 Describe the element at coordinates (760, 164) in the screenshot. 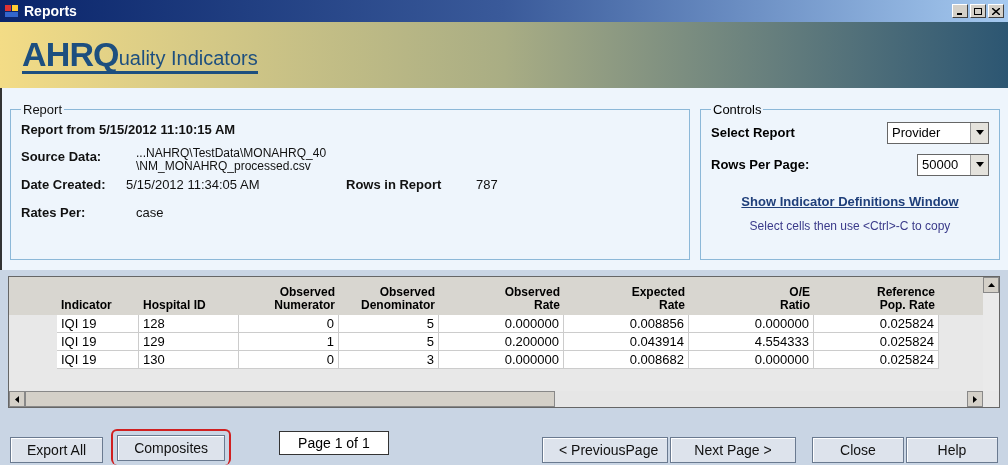

I see `field-label: Rows Per Page:` at that location.